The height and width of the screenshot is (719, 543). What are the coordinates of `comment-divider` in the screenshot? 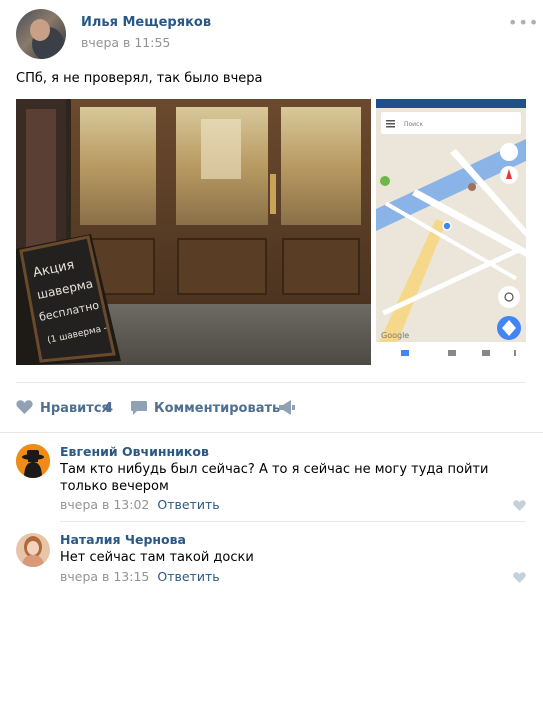 It's located at (293, 521).